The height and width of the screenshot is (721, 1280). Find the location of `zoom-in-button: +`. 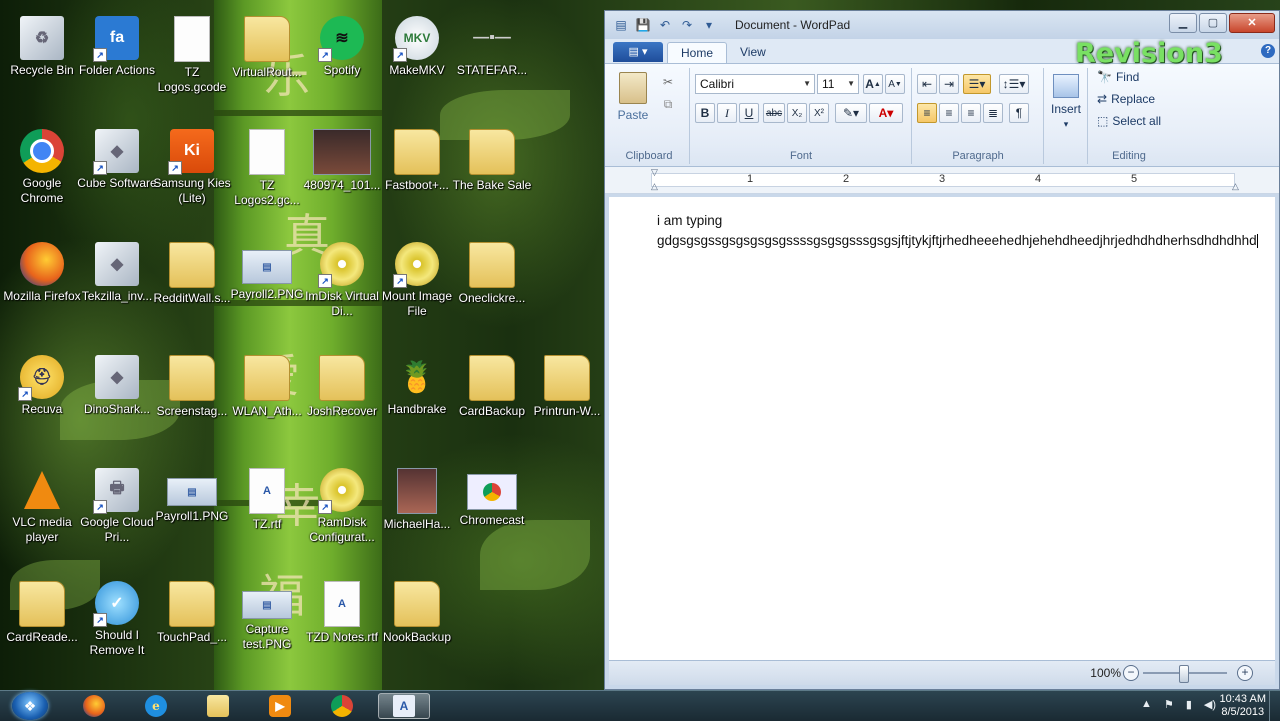

zoom-in-button: + is located at coordinates (1245, 673).